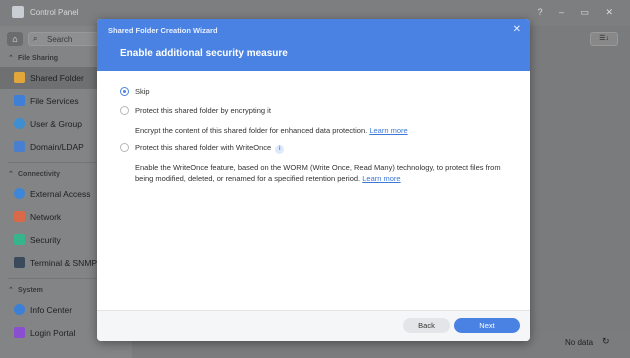 The image size is (630, 358). What do you see at coordinates (19, 332) in the screenshot?
I see `login-portal-icon` at bounding box center [19, 332].